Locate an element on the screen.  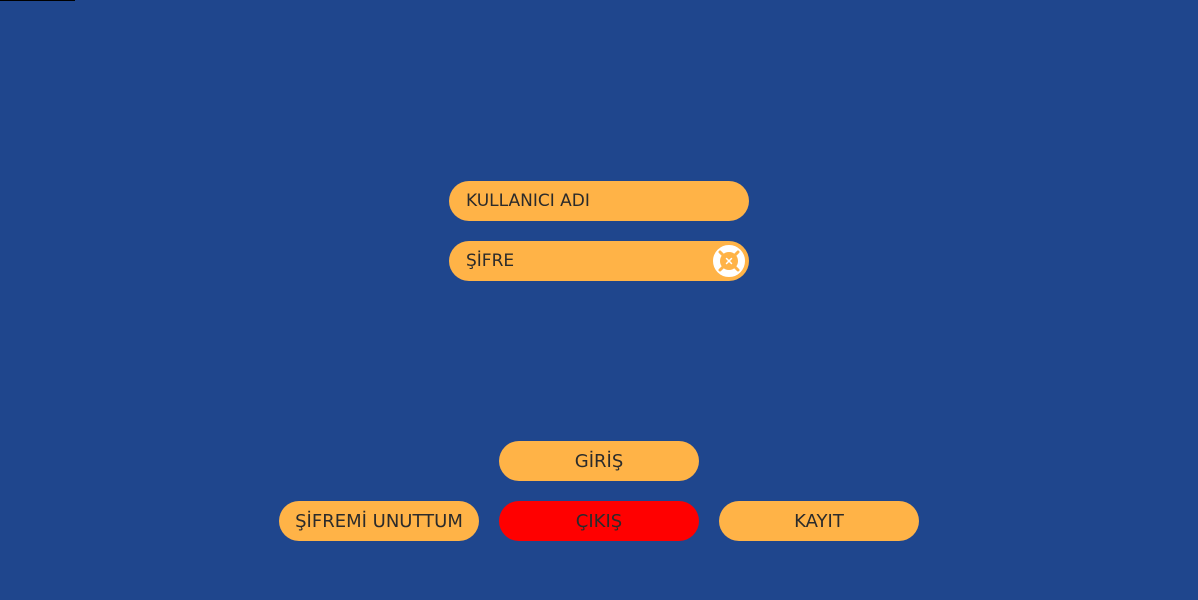
password-placeholder: ŞİFRE is located at coordinates (490, 261).